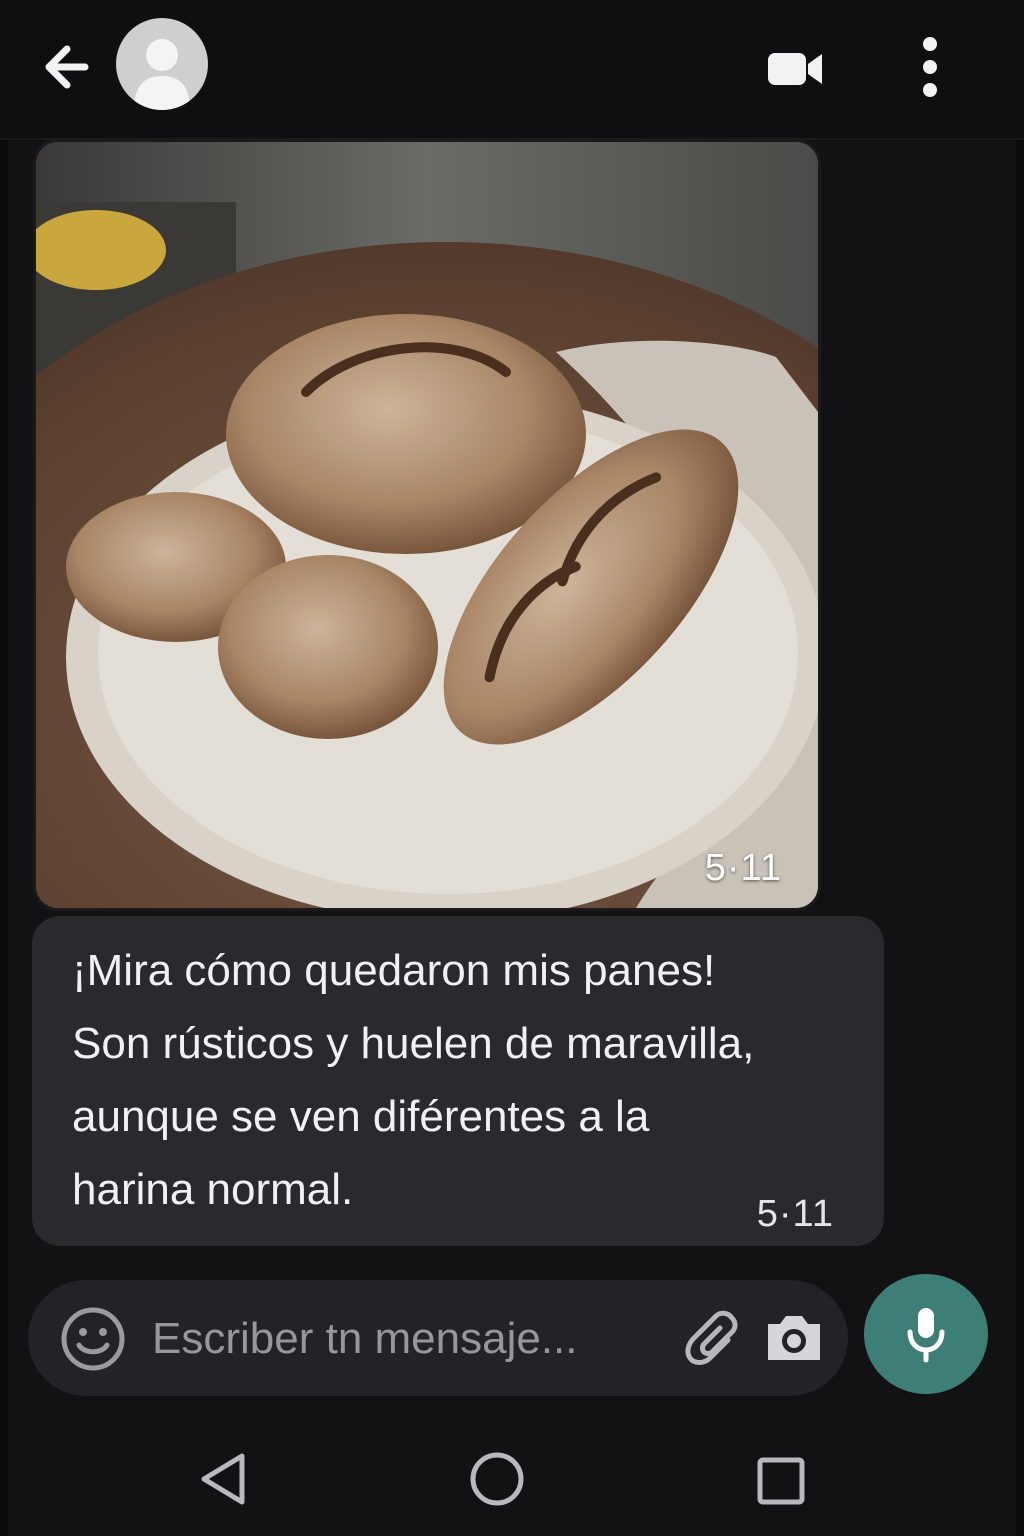 The height and width of the screenshot is (1536, 1024). I want to click on more-vertical-icon, so click(930, 67).